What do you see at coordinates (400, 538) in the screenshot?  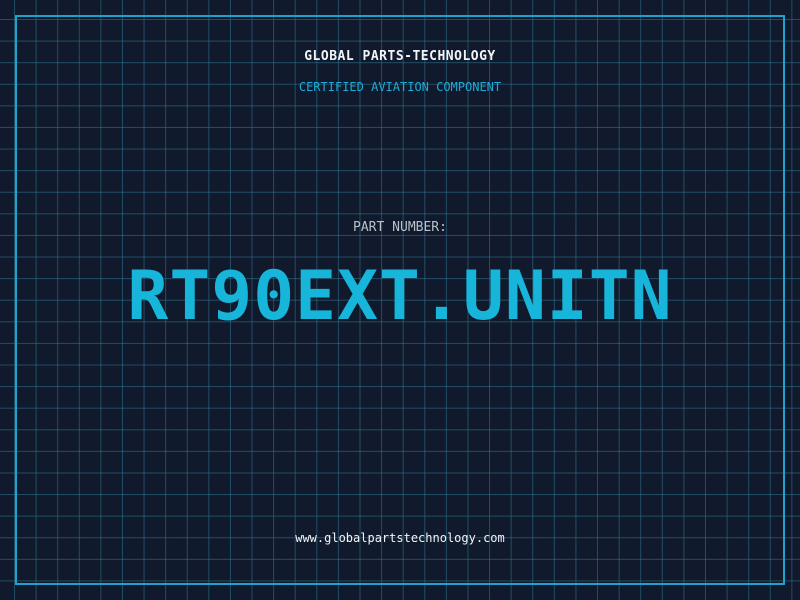 I see `website-url: www.globalpartstechnology.com` at bounding box center [400, 538].